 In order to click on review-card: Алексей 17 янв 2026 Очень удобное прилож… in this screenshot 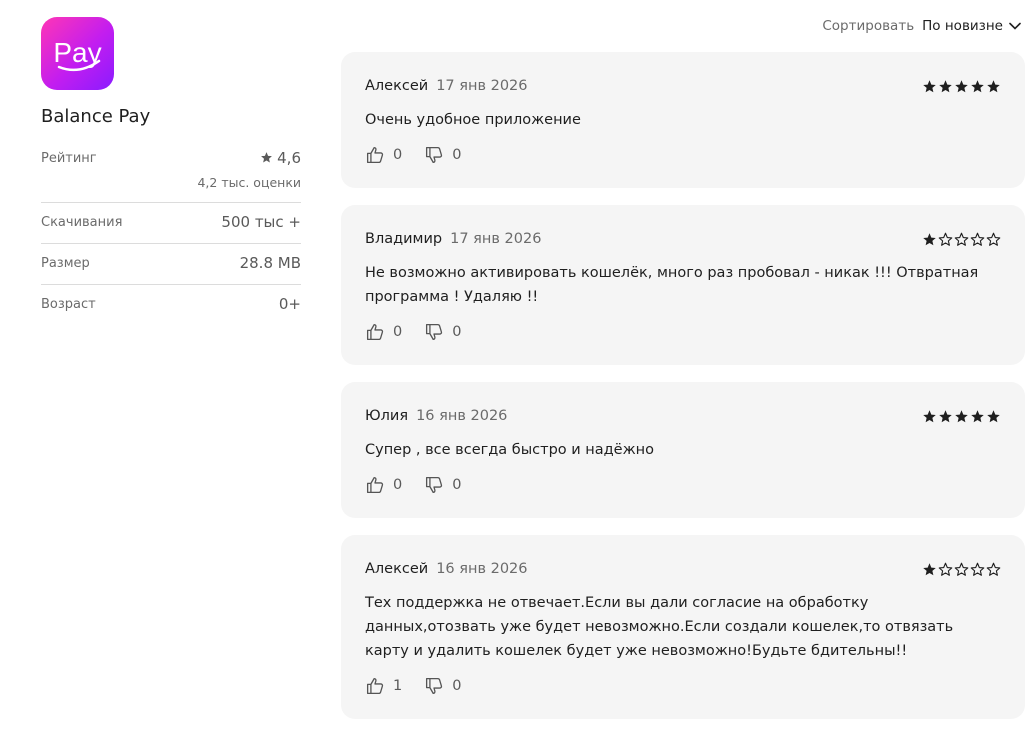, I will do `click(683, 120)`.